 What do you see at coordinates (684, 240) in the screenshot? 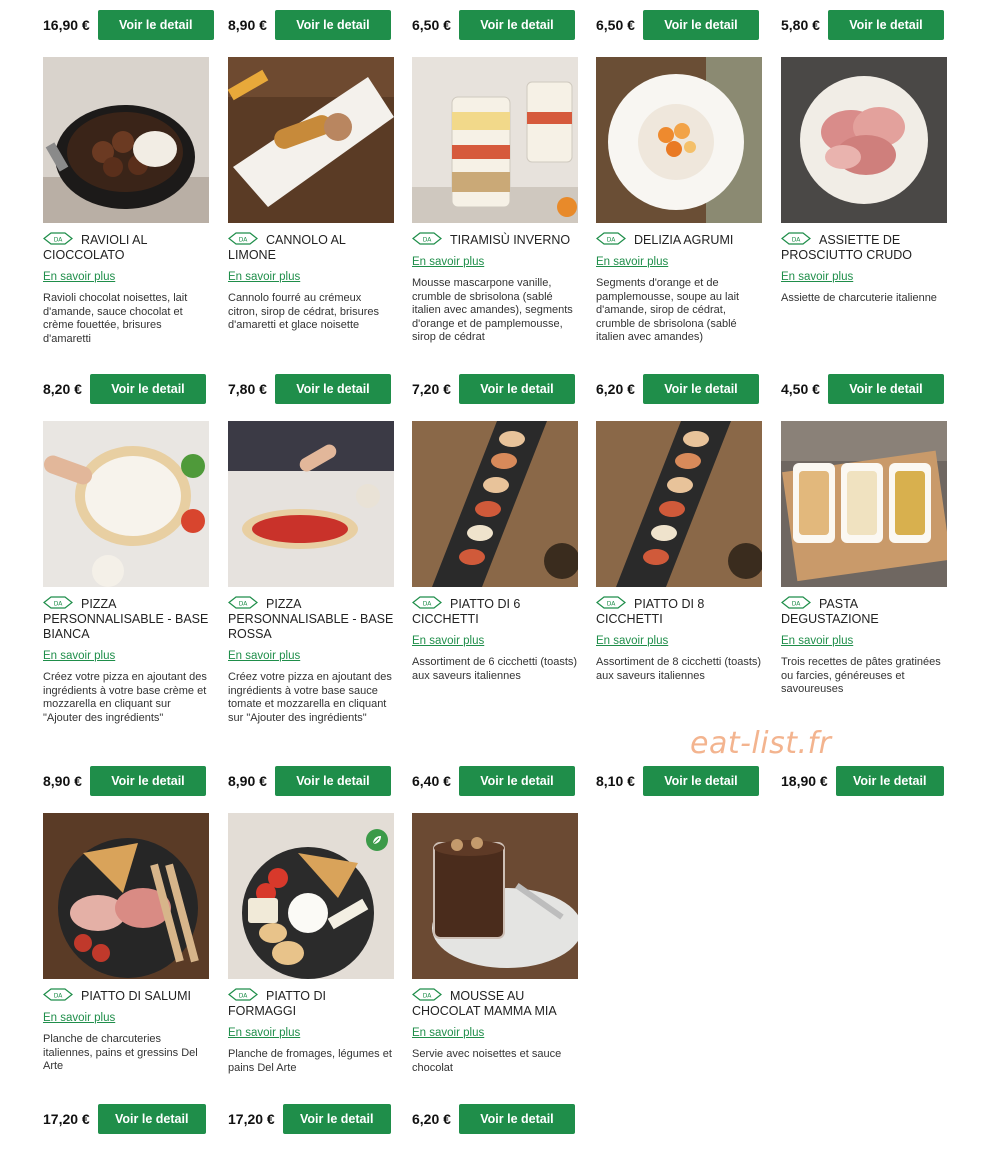
I see `product-name: DELIZIA AGRUMI` at bounding box center [684, 240].